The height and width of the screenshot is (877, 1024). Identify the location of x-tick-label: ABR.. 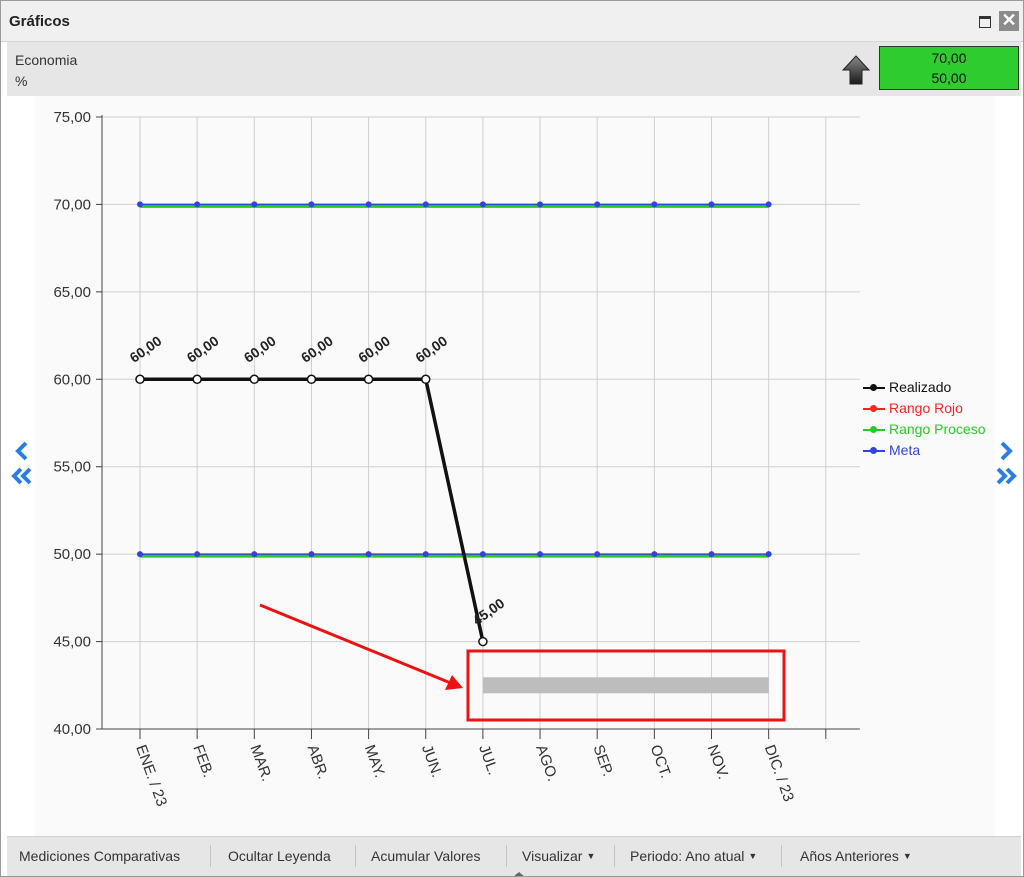
(318, 762).